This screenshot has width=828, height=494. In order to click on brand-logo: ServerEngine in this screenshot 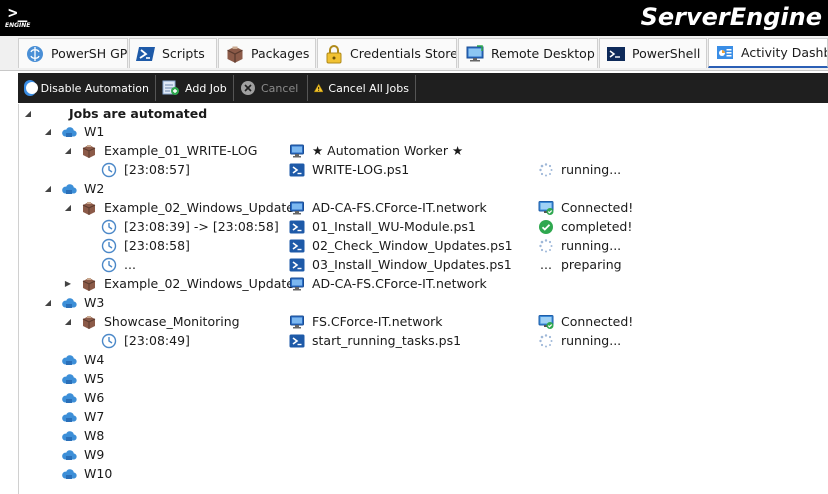, I will do `click(731, 17)`.